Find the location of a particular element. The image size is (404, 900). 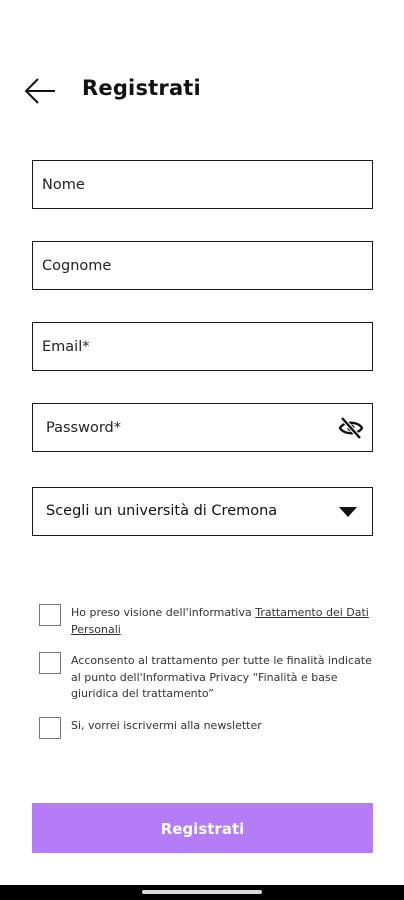

eye-off-icon is located at coordinates (351, 428).